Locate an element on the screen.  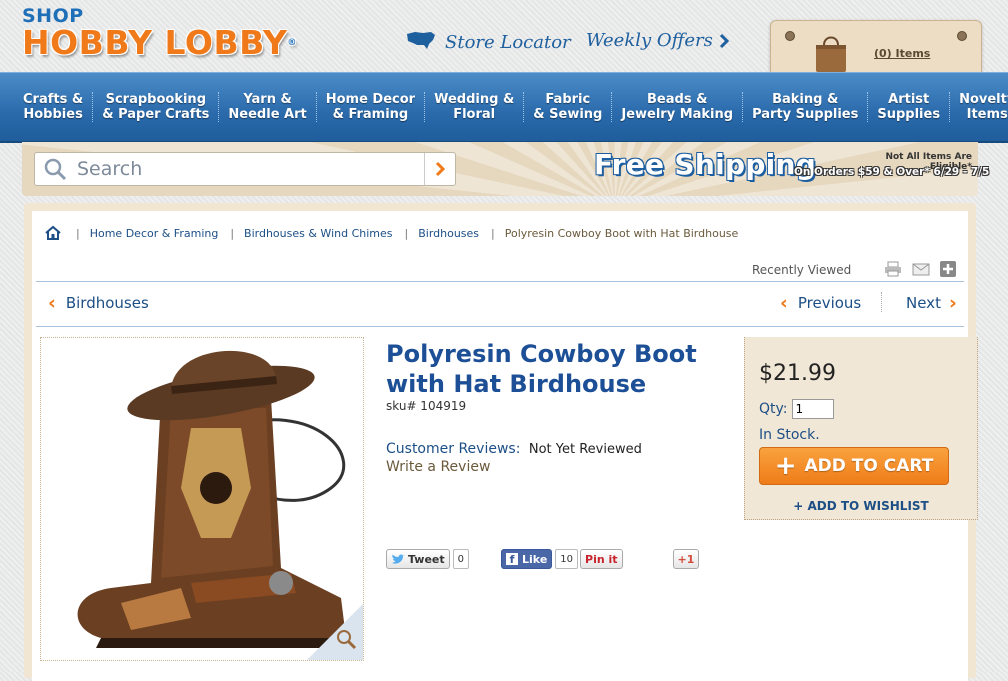
breadcrumb-current: Polyresin Cowboy Boot with Hat Birdhouse is located at coordinates (621, 233).